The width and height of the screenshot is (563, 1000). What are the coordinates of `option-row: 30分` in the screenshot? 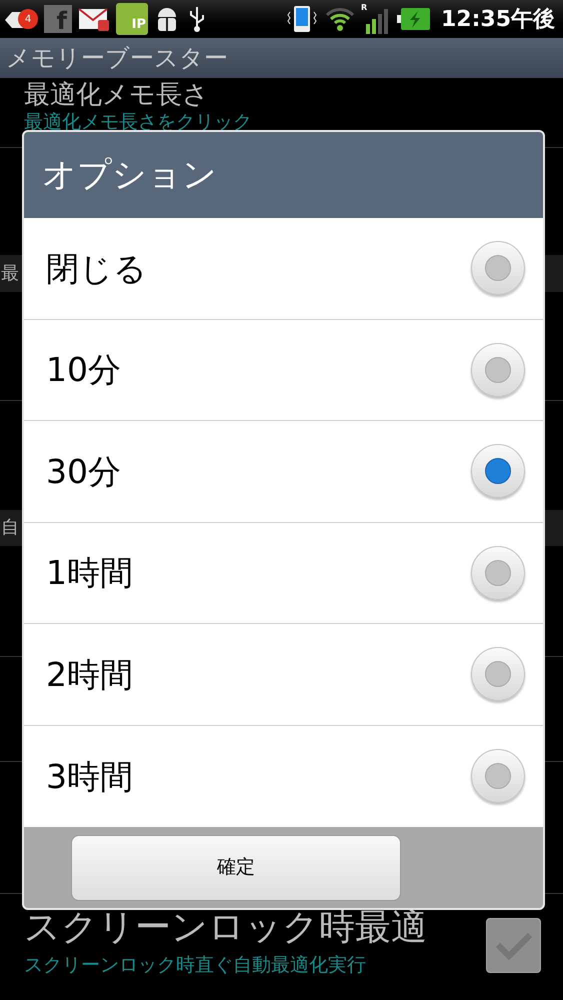 It's located at (283, 471).